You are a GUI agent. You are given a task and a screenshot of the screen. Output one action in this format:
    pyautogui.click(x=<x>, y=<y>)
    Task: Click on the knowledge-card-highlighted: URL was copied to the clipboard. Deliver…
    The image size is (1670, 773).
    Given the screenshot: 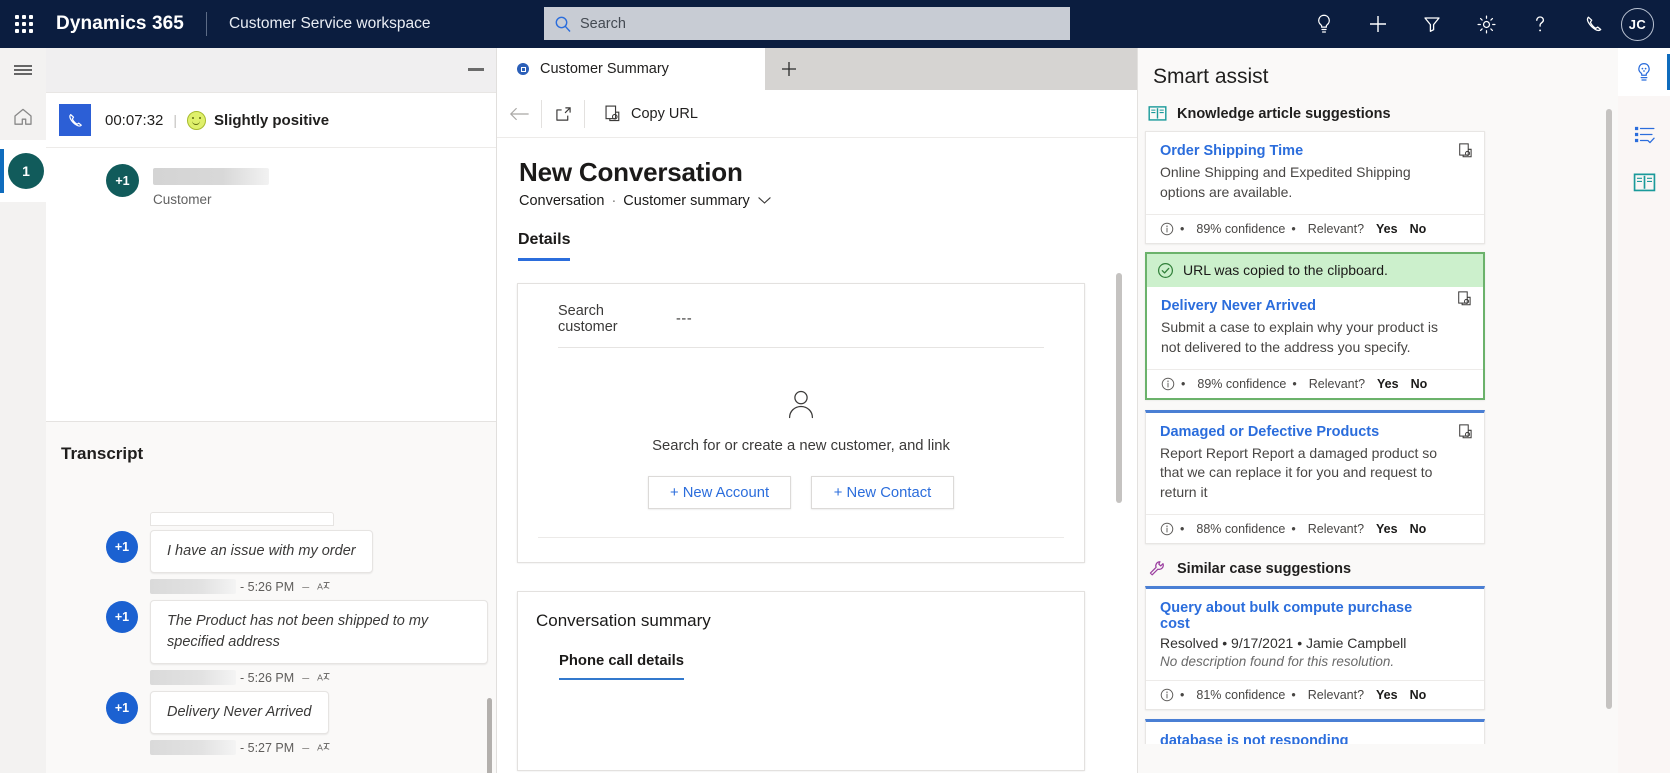 What is the action you would take?
    pyautogui.click(x=1315, y=325)
    